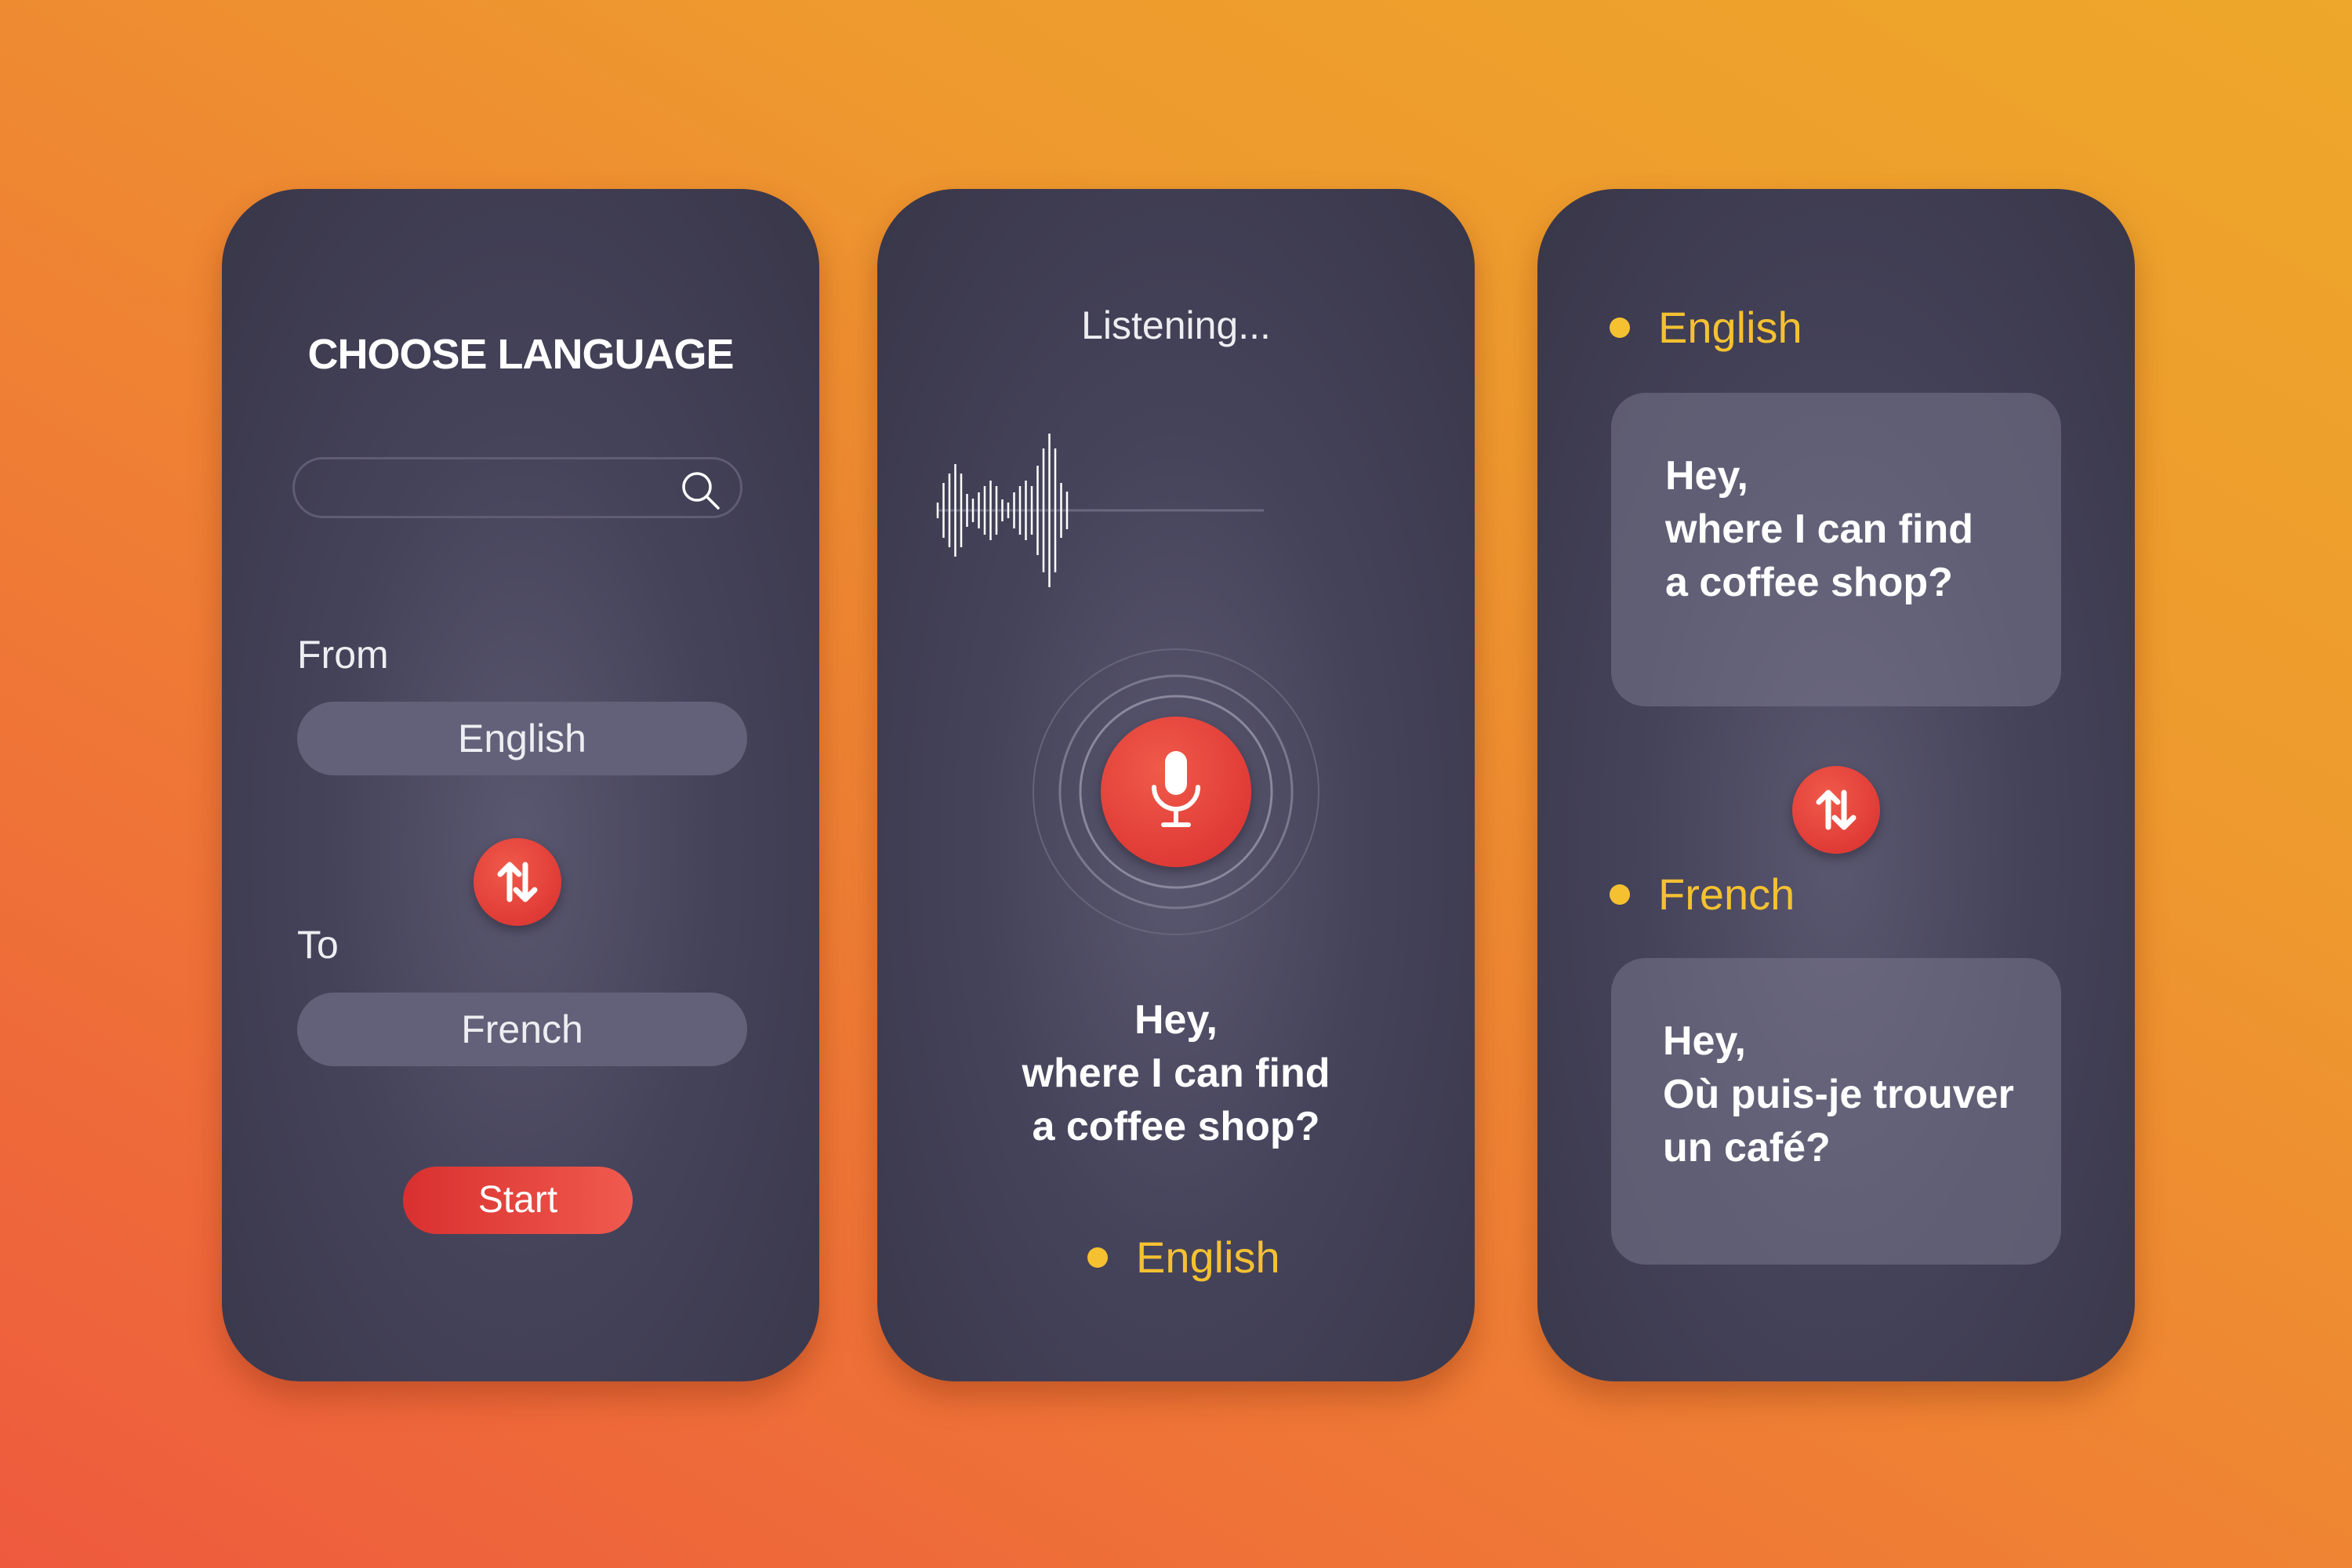 This screenshot has height=1568, width=2352. What do you see at coordinates (518, 1200) in the screenshot?
I see `start-button: Start` at bounding box center [518, 1200].